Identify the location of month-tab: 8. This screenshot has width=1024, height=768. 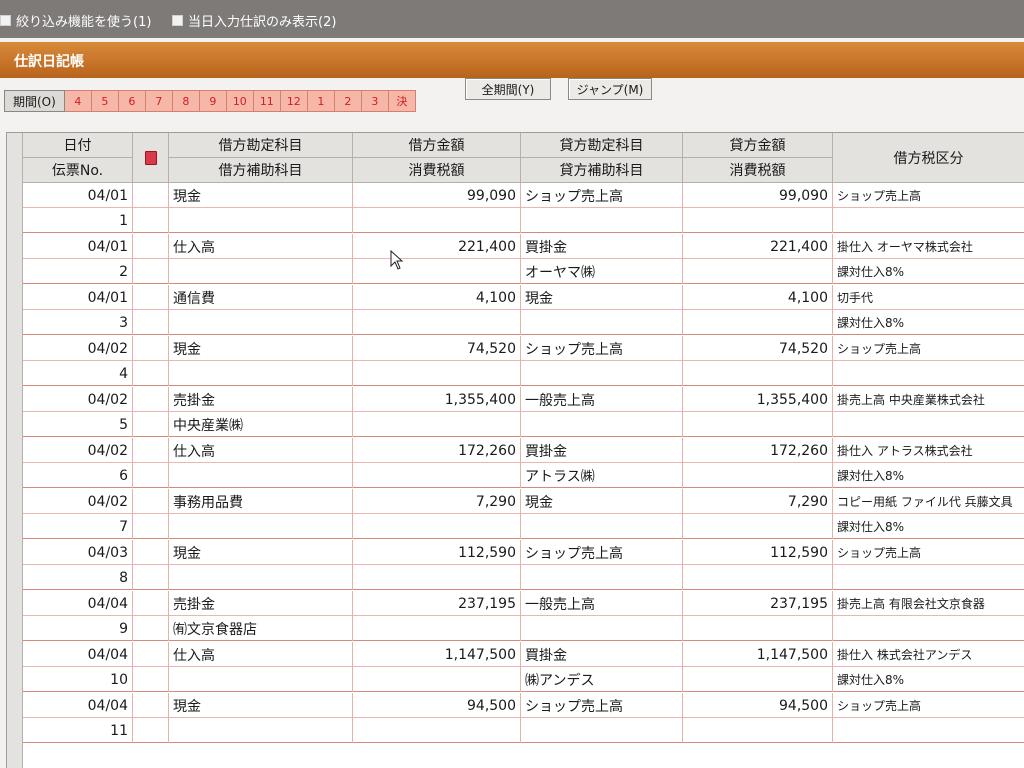
(186, 101).